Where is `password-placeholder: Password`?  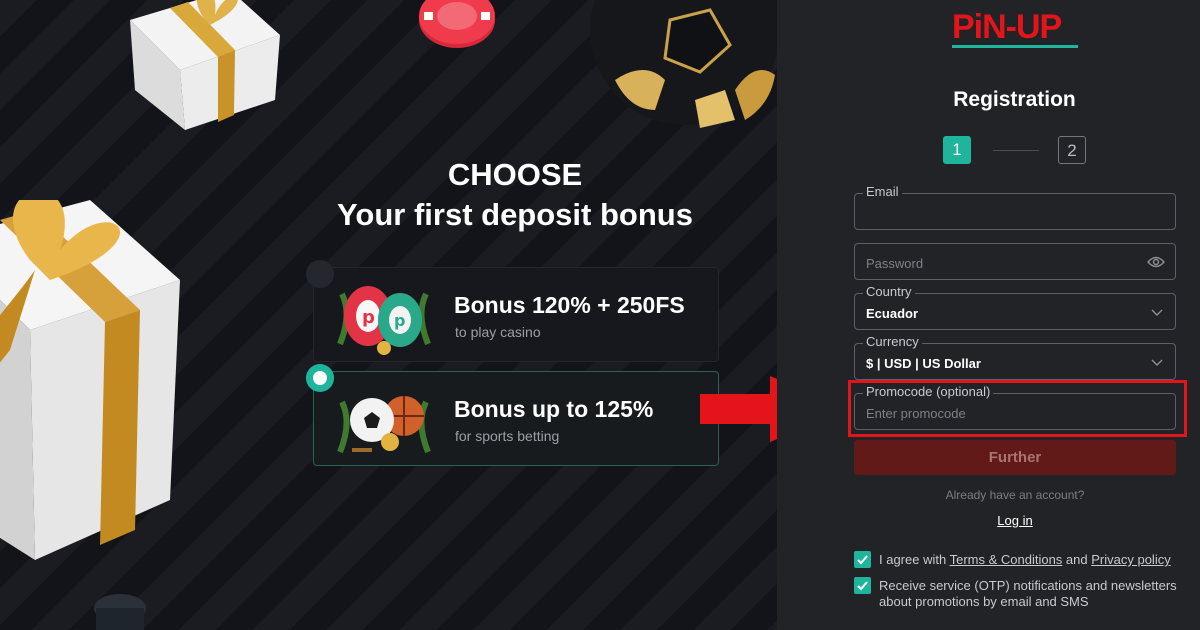 password-placeholder: Password is located at coordinates (895, 263).